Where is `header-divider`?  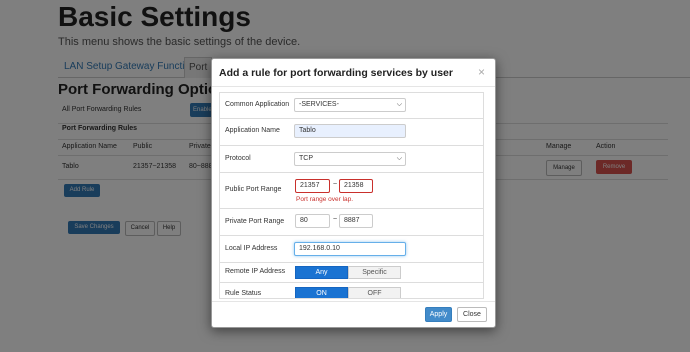 header-divider is located at coordinates (353, 86).